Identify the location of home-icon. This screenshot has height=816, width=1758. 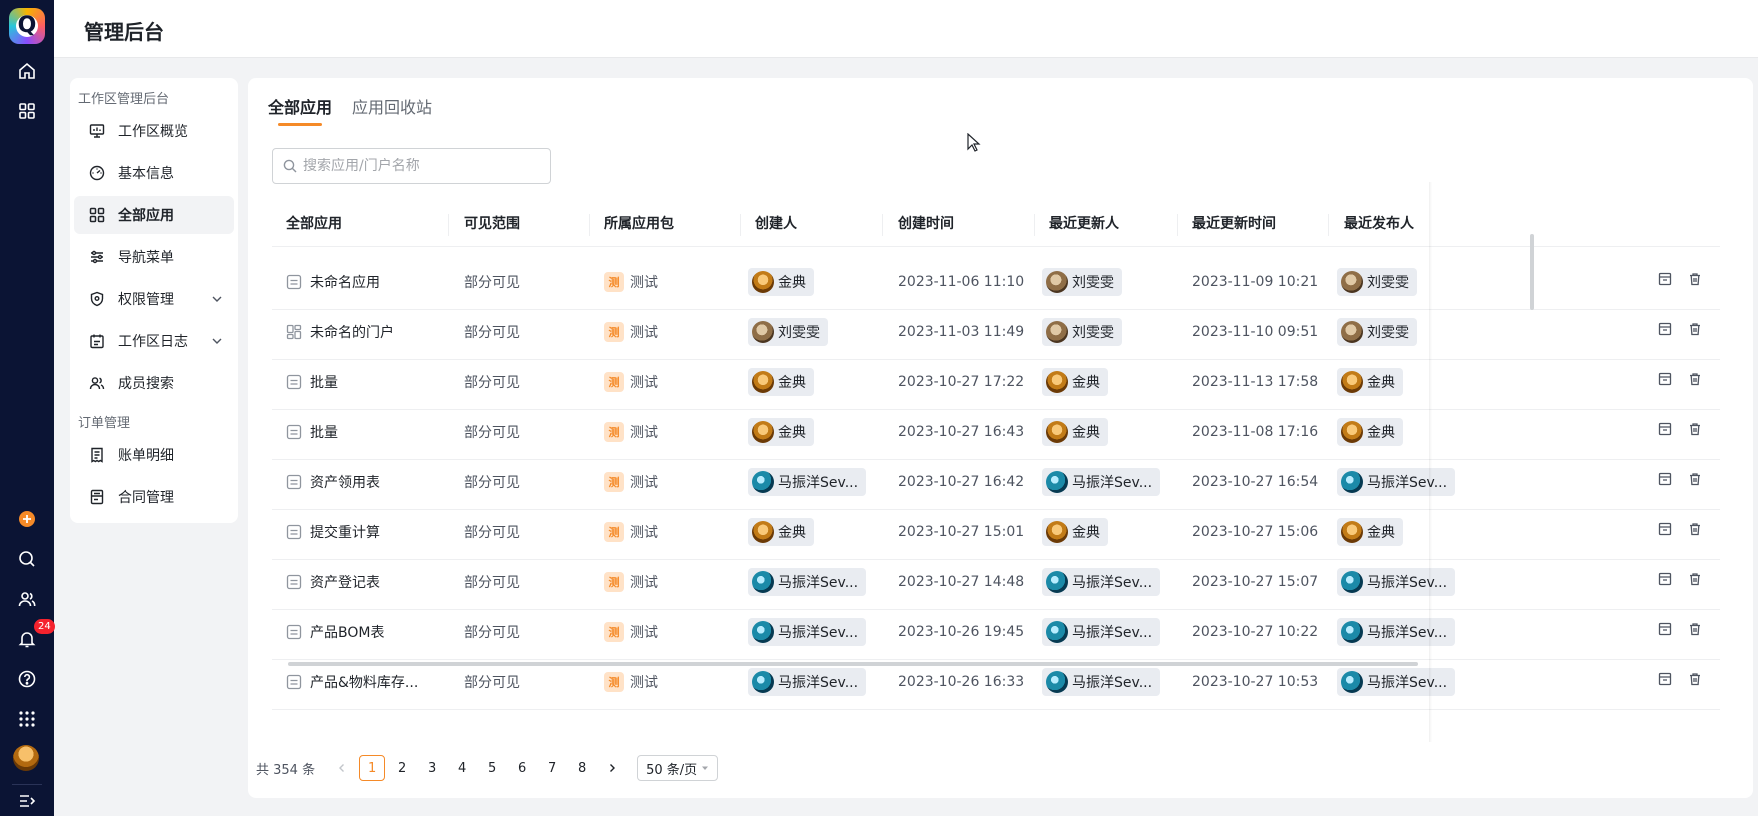
(27, 71).